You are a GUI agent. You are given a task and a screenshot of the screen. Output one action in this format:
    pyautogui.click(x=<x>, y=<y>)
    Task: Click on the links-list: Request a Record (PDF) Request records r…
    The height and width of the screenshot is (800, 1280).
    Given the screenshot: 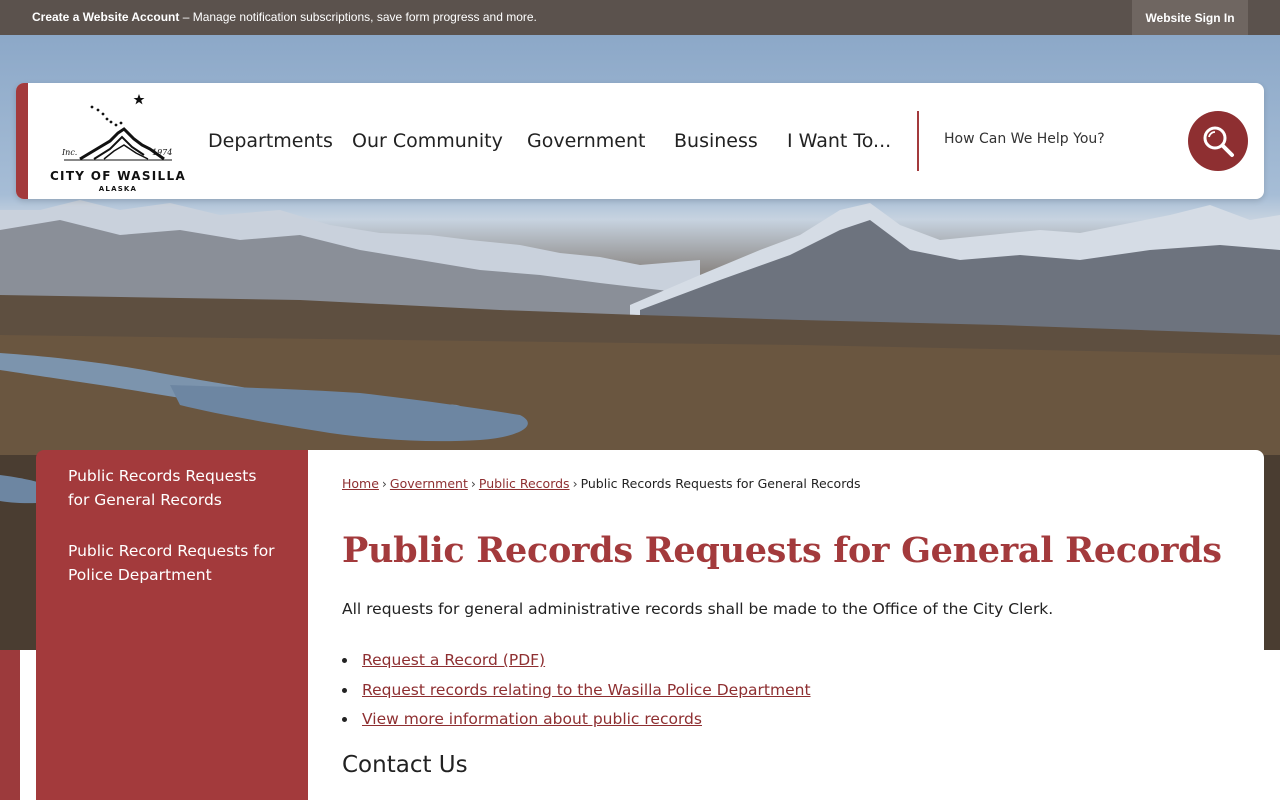 What is the action you would take?
    pyautogui.click(x=584, y=690)
    